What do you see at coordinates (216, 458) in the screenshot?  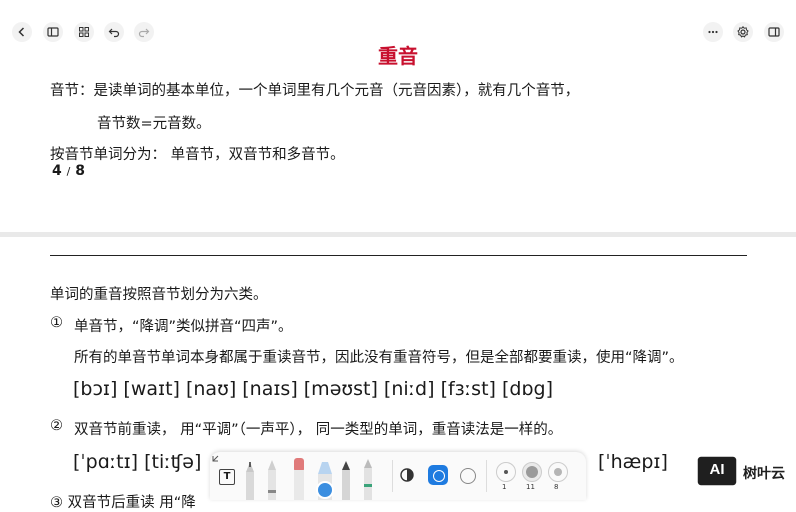 I see `collapse-icon` at bounding box center [216, 458].